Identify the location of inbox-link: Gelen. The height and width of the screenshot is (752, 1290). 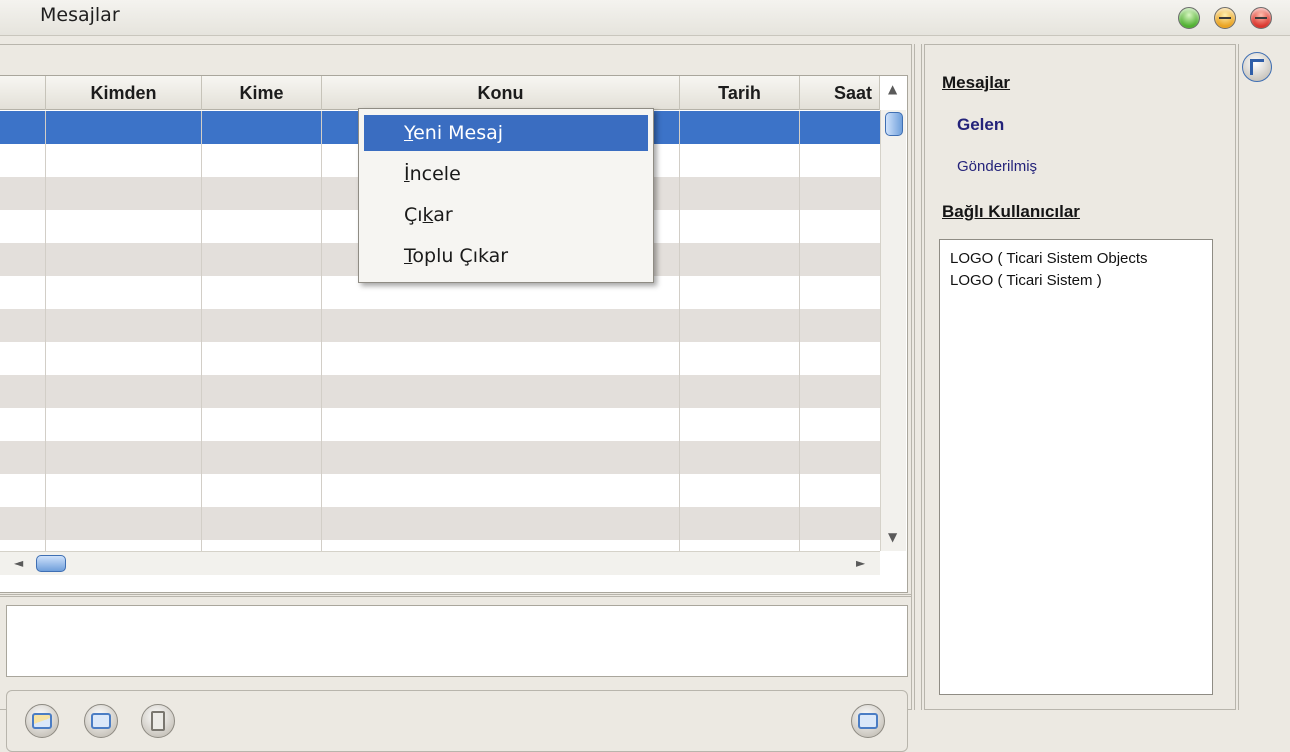
(980, 125).